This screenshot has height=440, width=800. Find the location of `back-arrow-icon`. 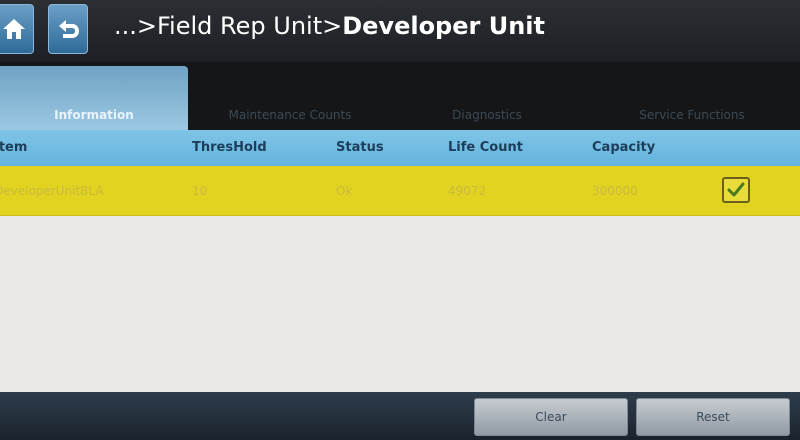

back-arrow-icon is located at coordinates (69, 29).